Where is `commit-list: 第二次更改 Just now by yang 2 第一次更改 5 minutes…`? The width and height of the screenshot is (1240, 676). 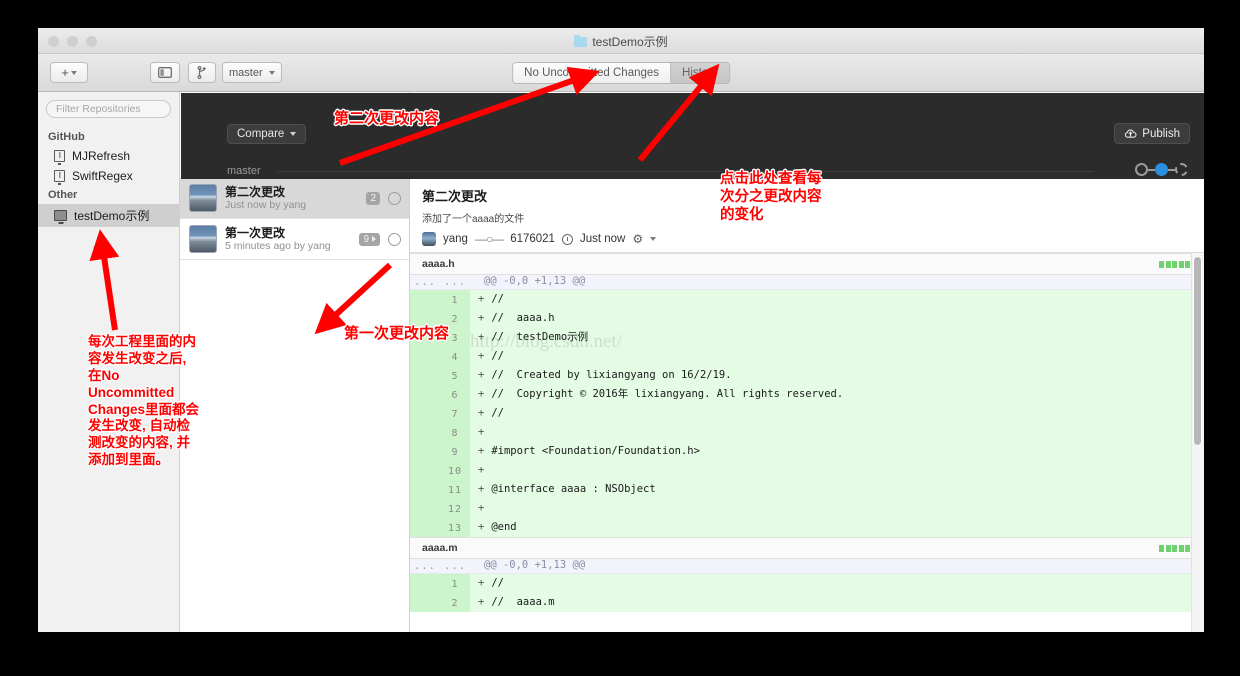 commit-list: 第二次更改 Just now by yang 2 第一次更改 5 minutes… is located at coordinates (294, 405).